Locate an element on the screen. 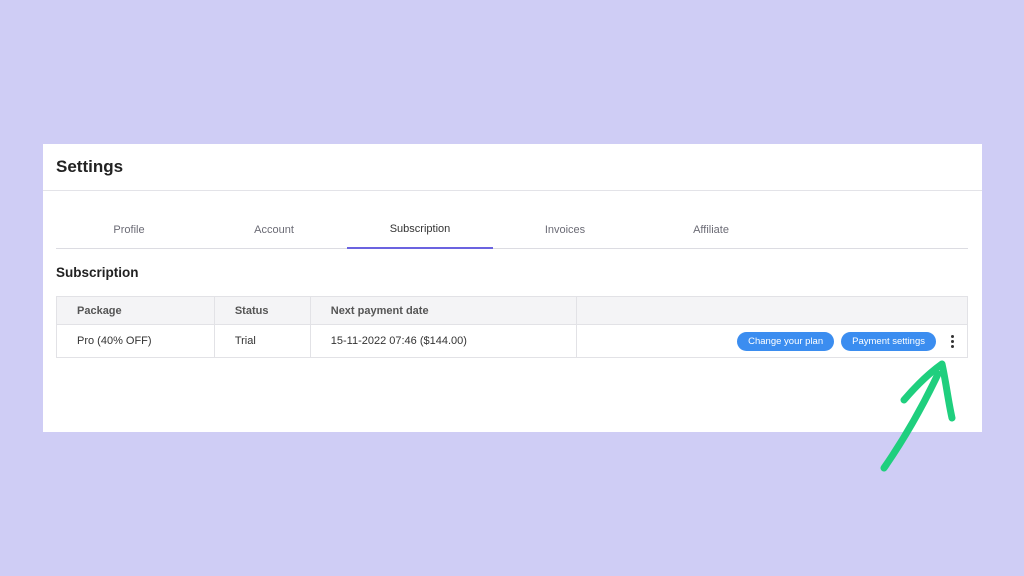 The height and width of the screenshot is (576, 1024). tab-invoices: Invoices is located at coordinates (565, 229).